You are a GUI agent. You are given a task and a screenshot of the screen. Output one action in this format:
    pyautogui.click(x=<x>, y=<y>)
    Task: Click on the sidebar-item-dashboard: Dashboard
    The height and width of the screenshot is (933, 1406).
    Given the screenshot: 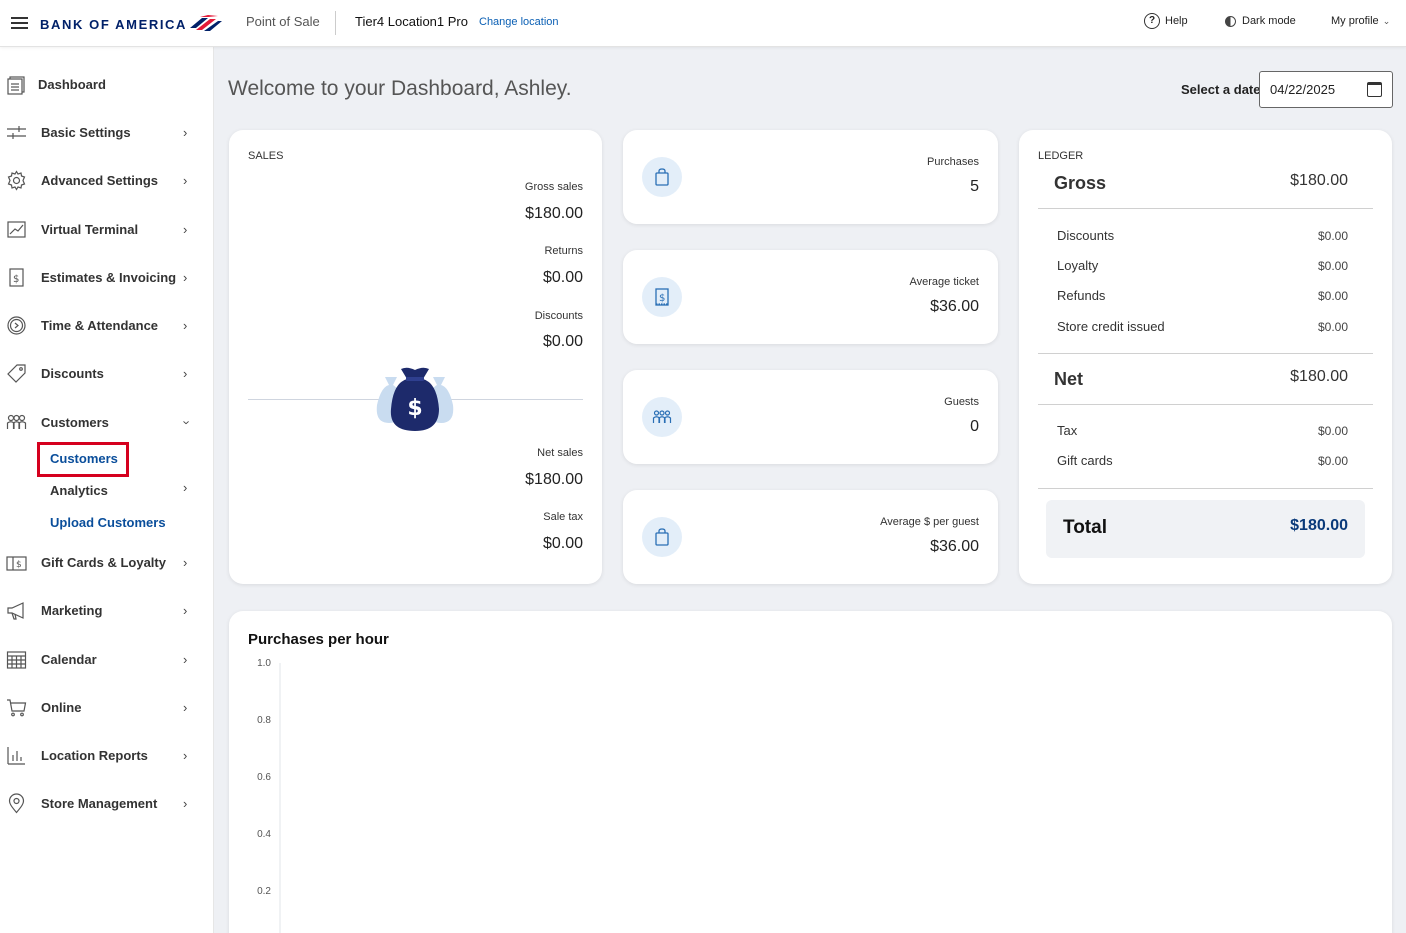 What is the action you would take?
    pyautogui.click(x=107, y=84)
    